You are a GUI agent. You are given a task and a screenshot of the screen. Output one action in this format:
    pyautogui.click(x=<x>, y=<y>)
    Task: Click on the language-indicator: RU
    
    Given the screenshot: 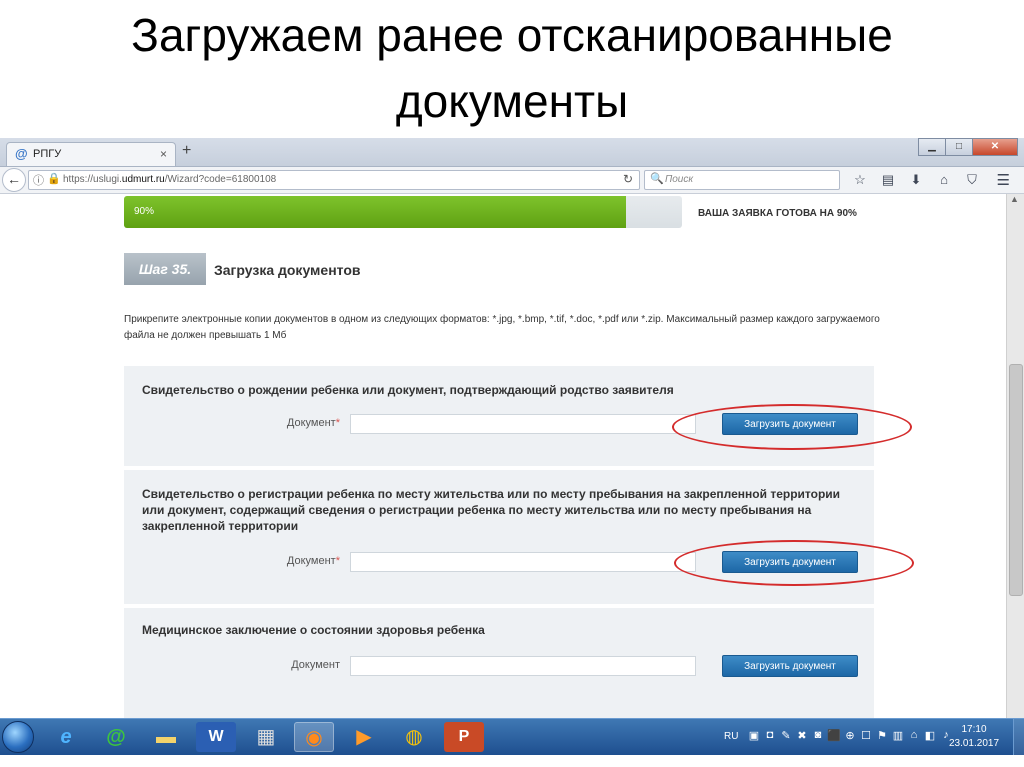 What is the action you would take?
    pyautogui.click(x=731, y=736)
    